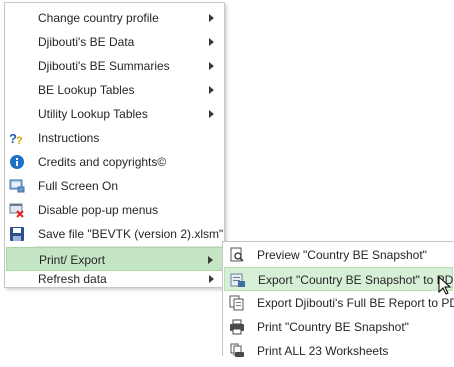  I want to click on menu-item-label: Preview "Country BE Snapshot", so click(342, 255).